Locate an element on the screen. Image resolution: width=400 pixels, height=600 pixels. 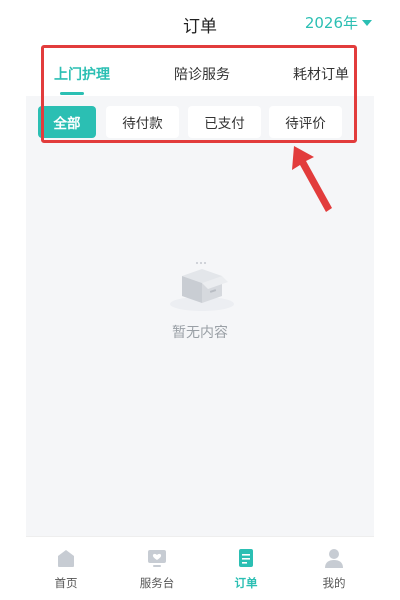
nav-label-service-desk: 服务台 is located at coordinates (157, 583).